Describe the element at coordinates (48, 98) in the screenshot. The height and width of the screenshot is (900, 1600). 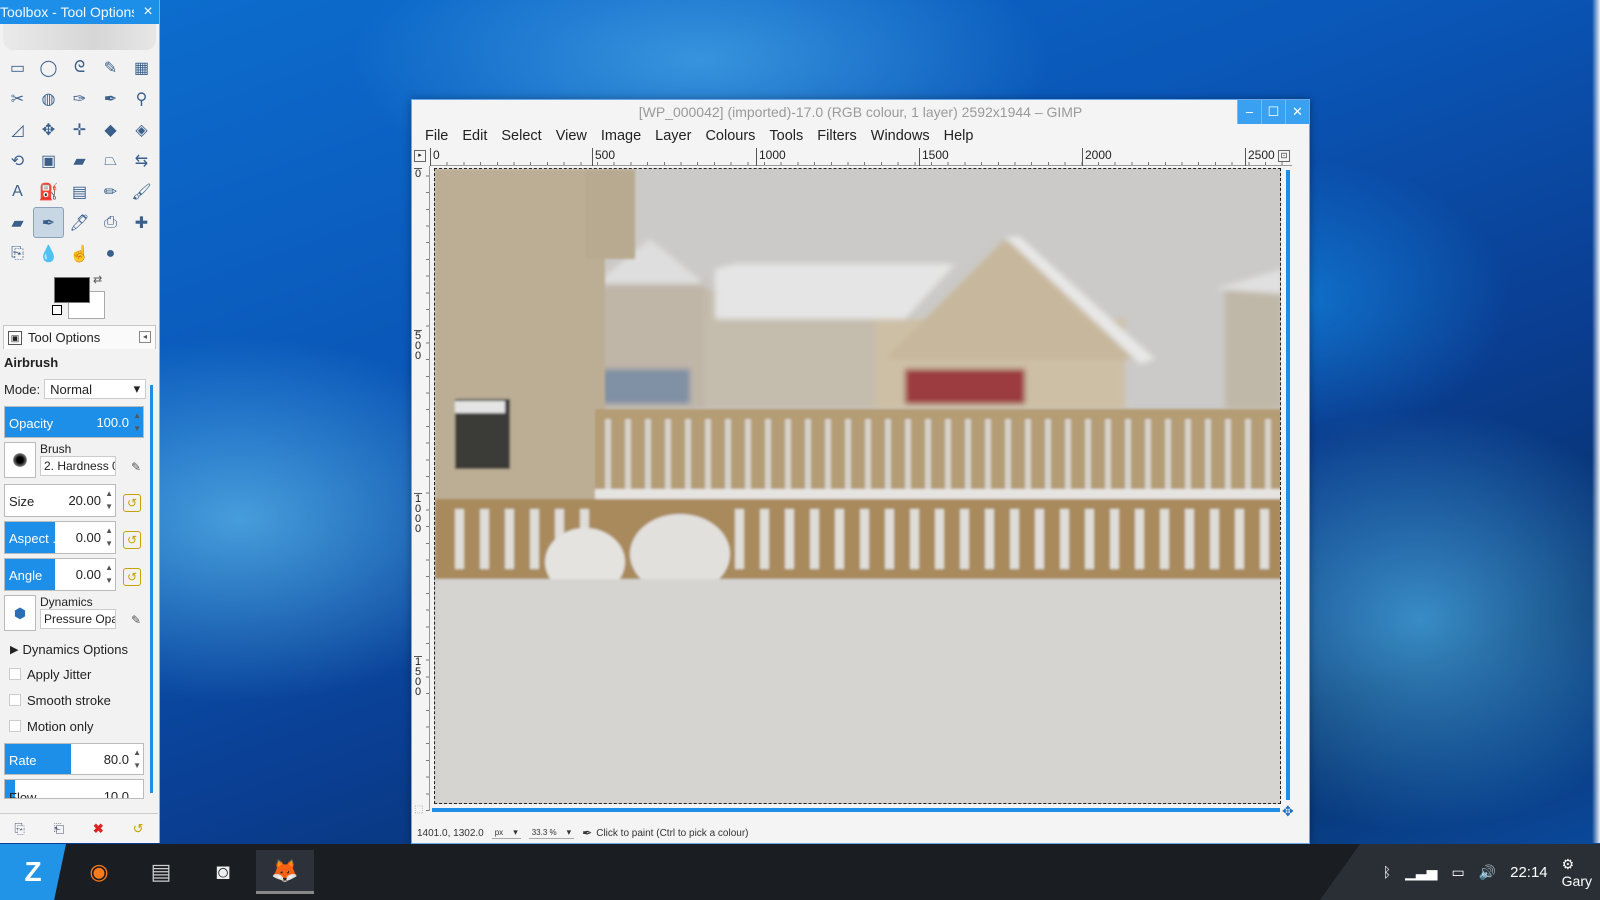
I see `foreground-select-tool-icon: ◍` at that location.